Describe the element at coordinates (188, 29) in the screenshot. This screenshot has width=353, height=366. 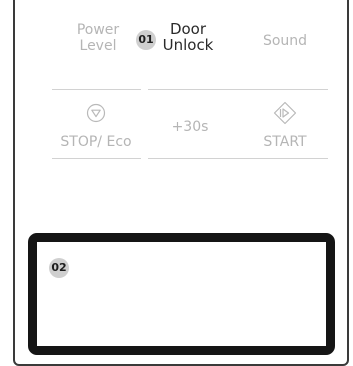
I see `door-unlock-label-line1: Door` at that location.